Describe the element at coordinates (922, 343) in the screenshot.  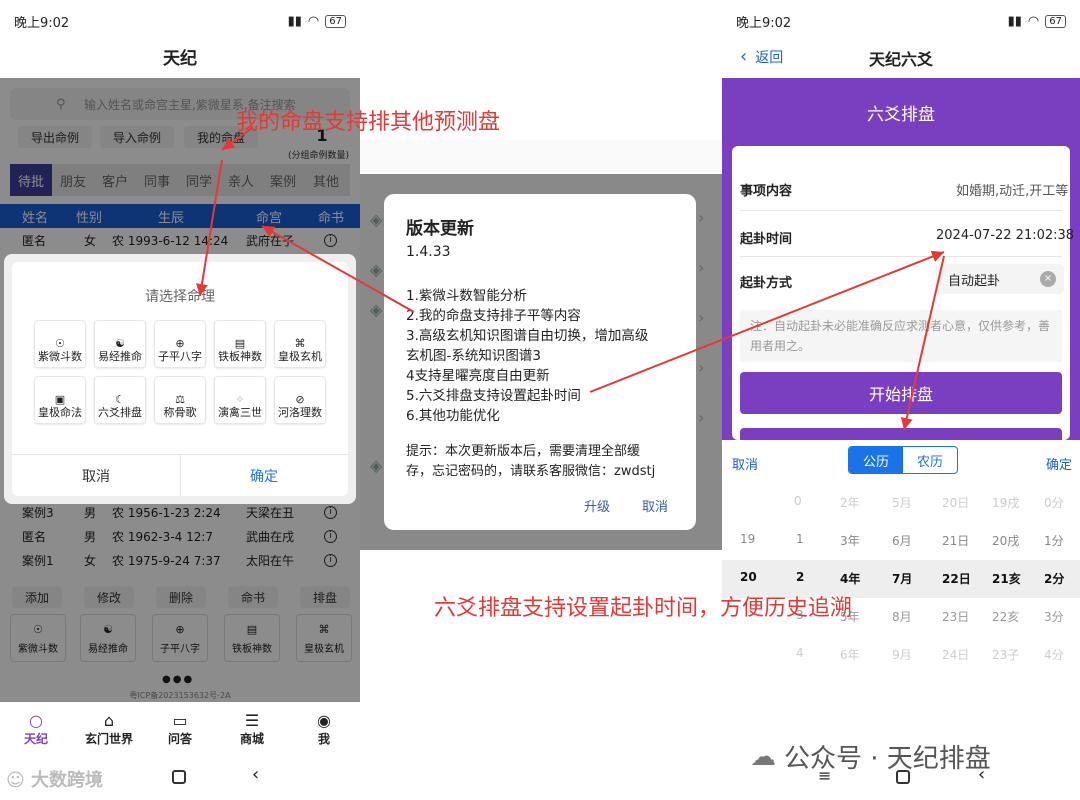
I see `arrow-to-picker` at that location.